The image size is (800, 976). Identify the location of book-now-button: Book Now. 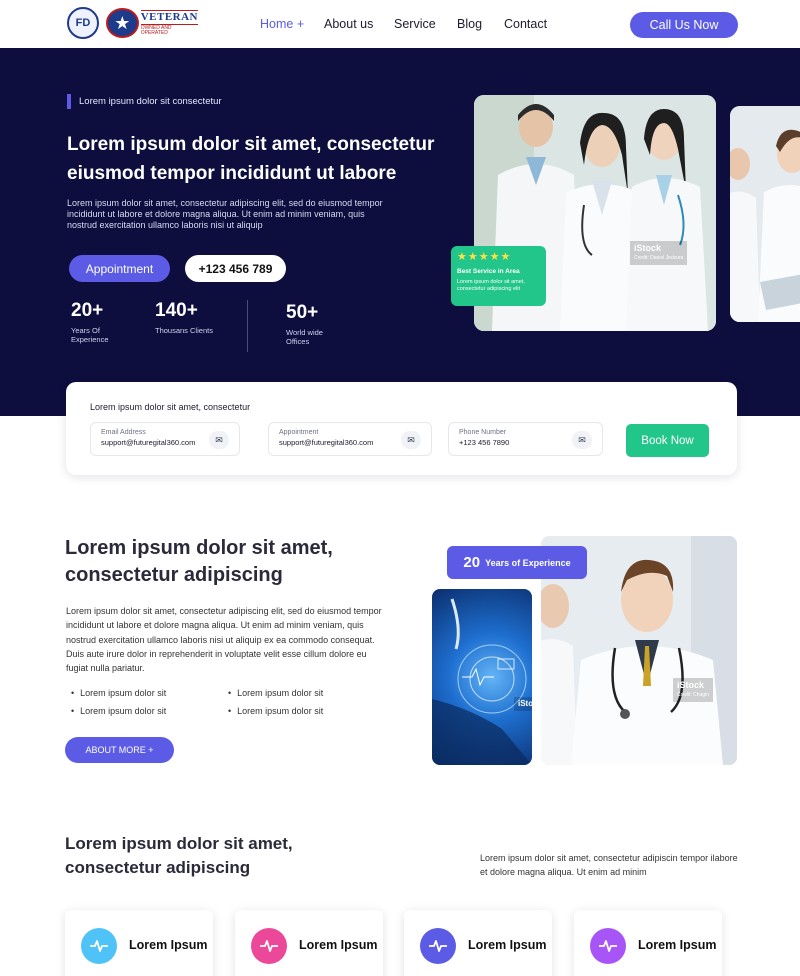
(667, 440).